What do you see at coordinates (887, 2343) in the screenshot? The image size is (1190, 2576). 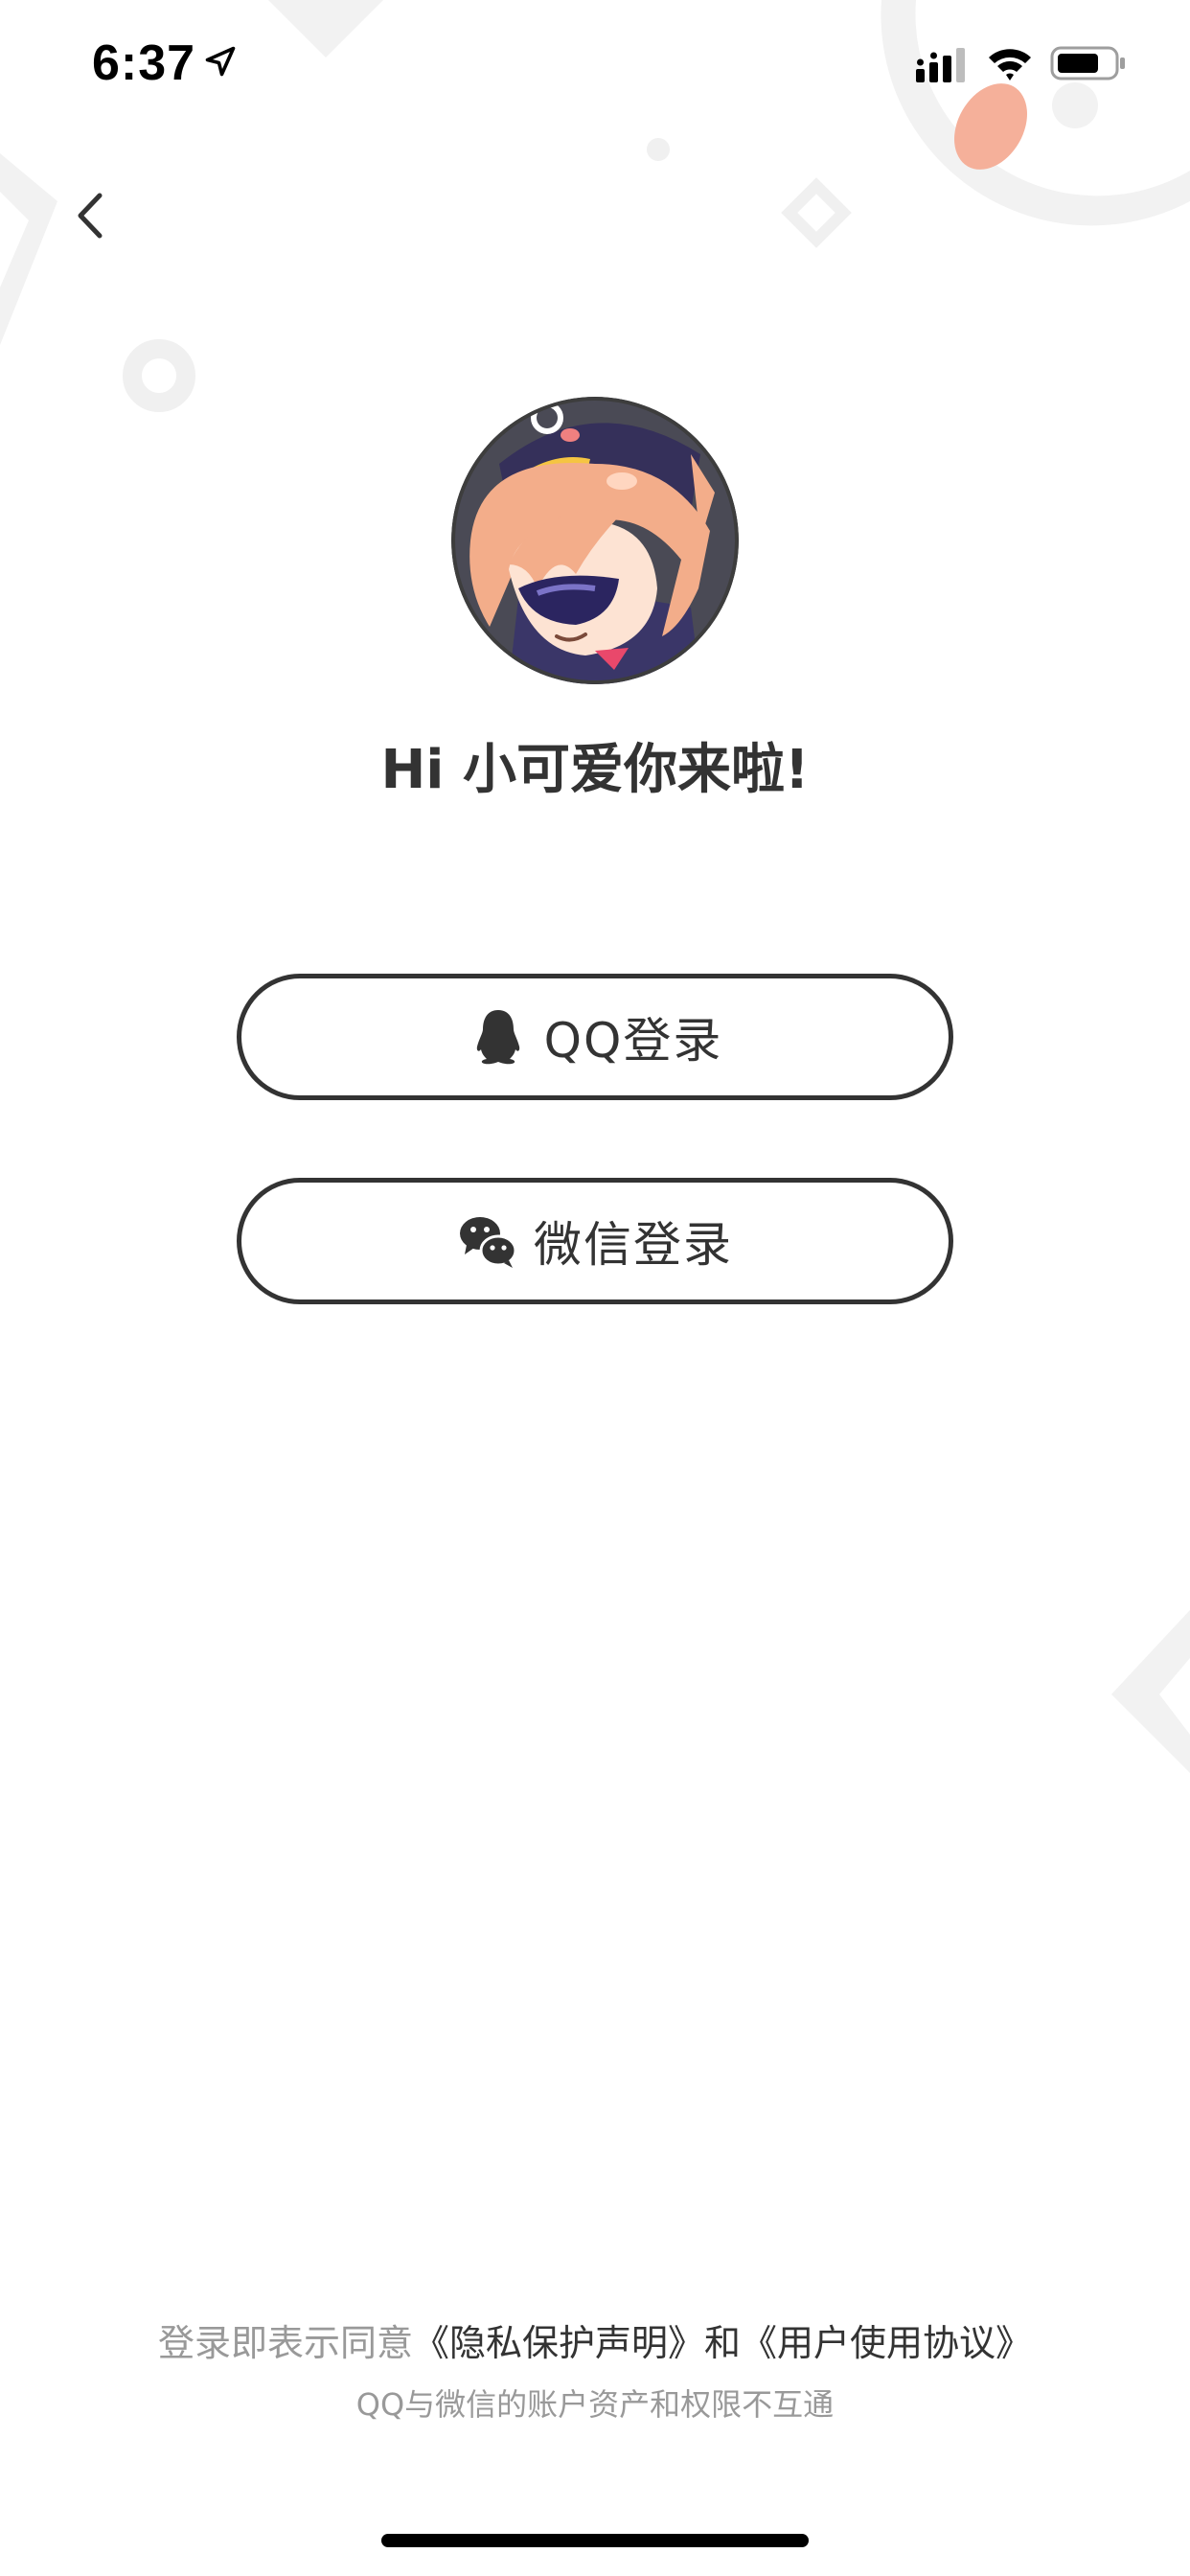 I see `user-agreement-link: 《用户使用协议》` at bounding box center [887, 2343].